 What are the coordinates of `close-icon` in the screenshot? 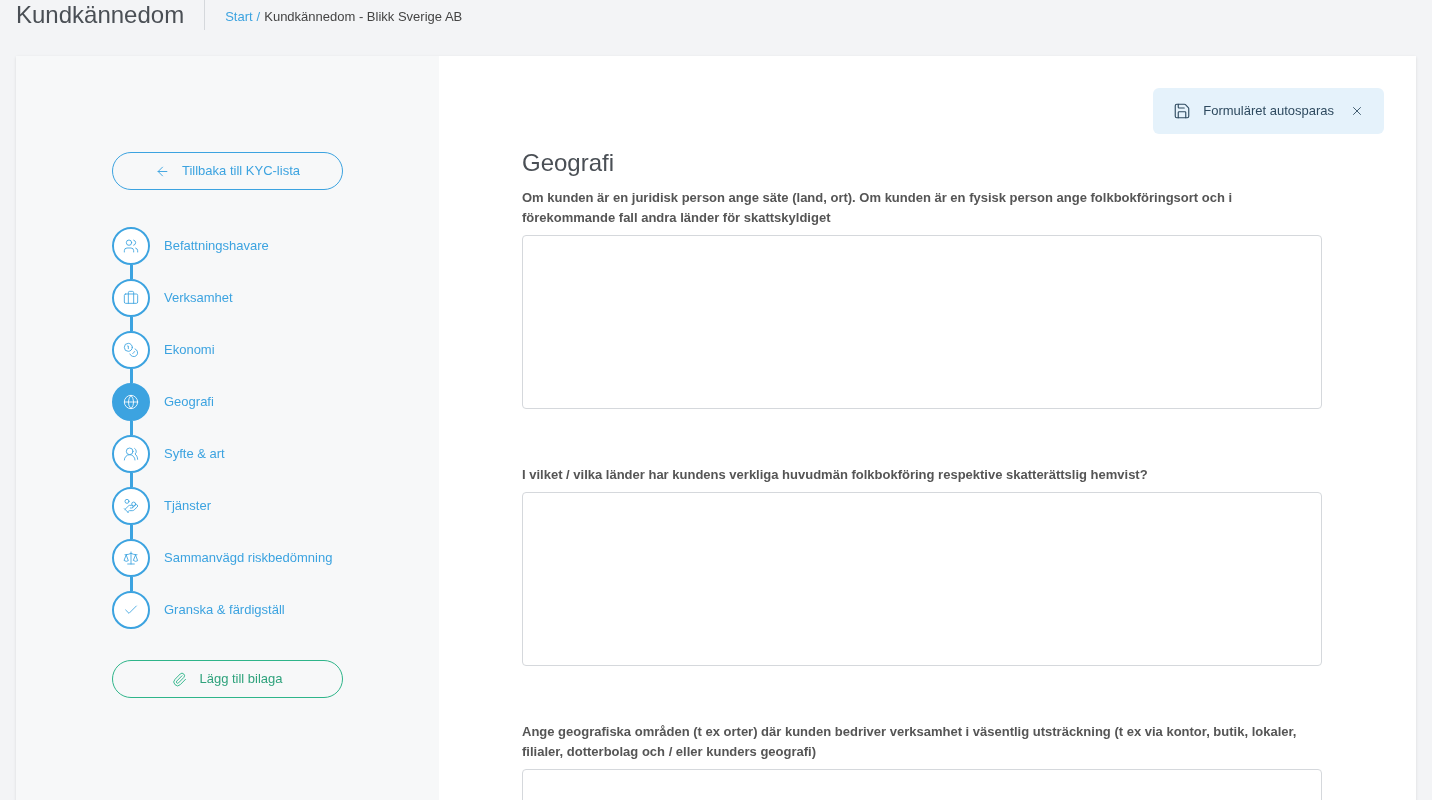 It's located at (1357, 111).